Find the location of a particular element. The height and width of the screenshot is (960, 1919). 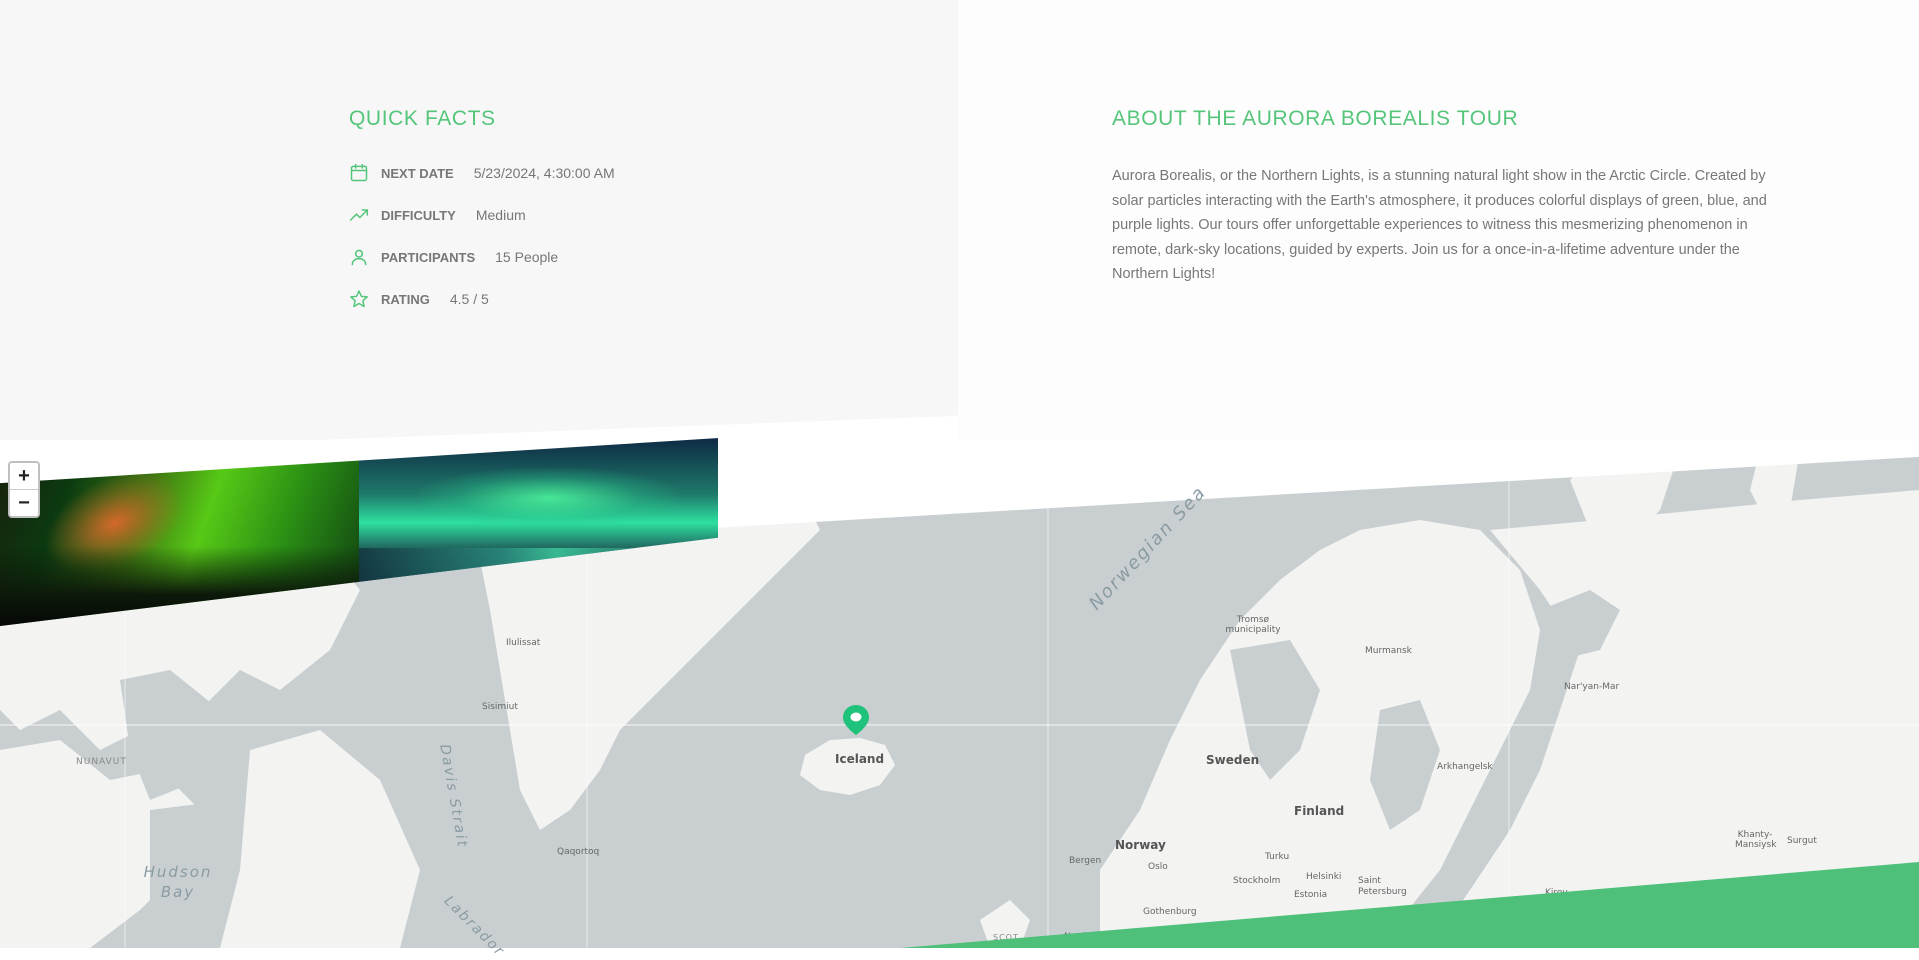

map-label-murmansk: Murmansk is located at coordinates (1388, 651).